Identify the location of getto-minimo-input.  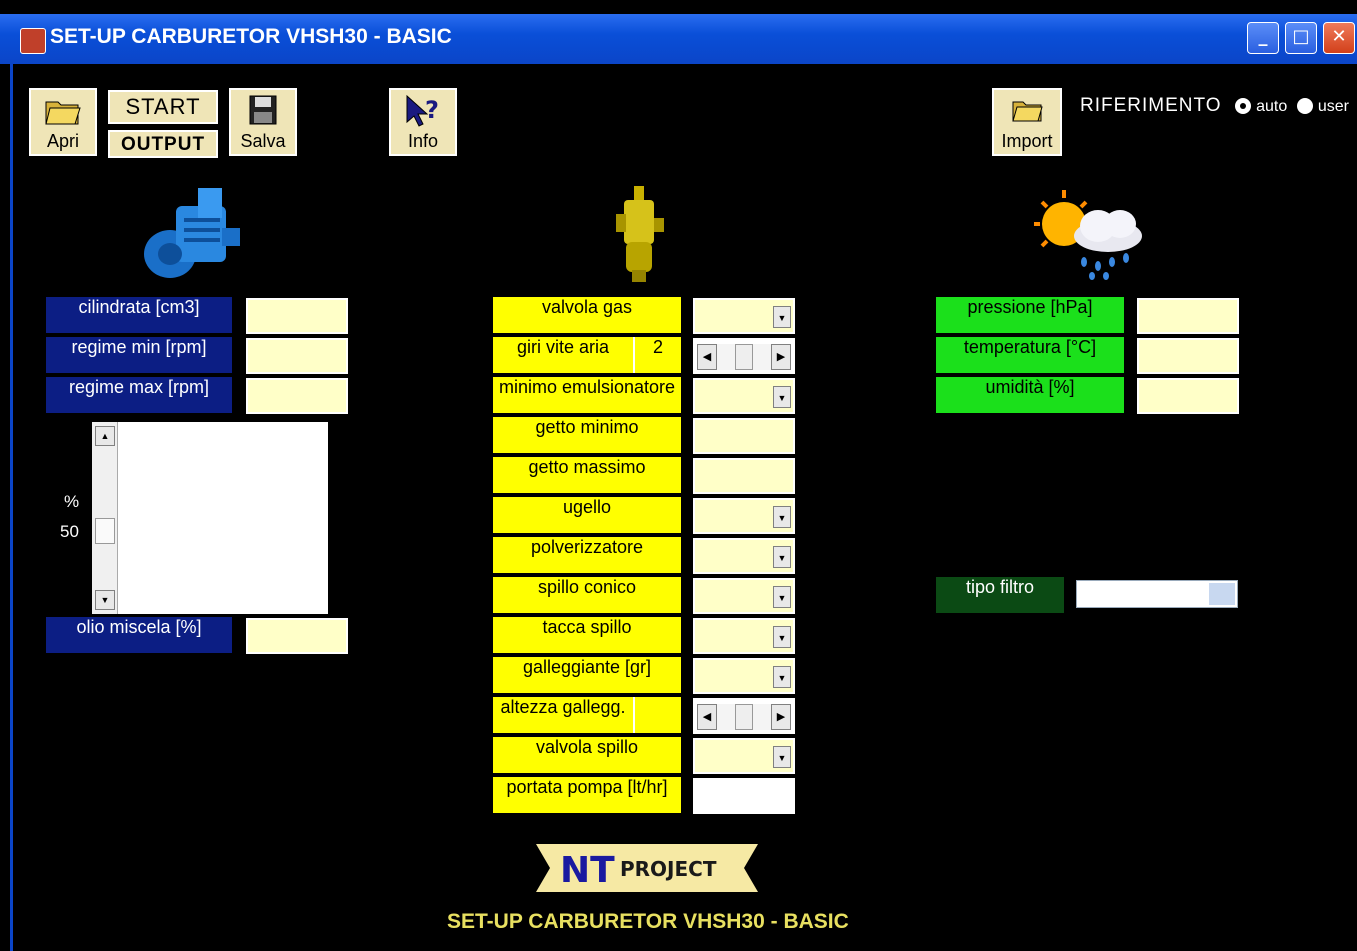
(744, 436).